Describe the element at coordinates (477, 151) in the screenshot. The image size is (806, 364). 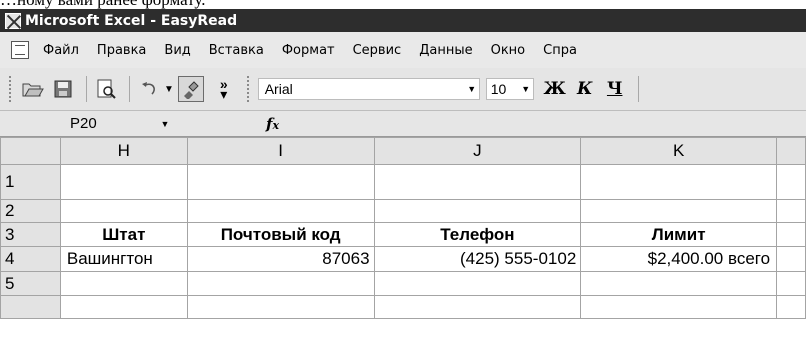
I see `column-header-j: J` at that location.